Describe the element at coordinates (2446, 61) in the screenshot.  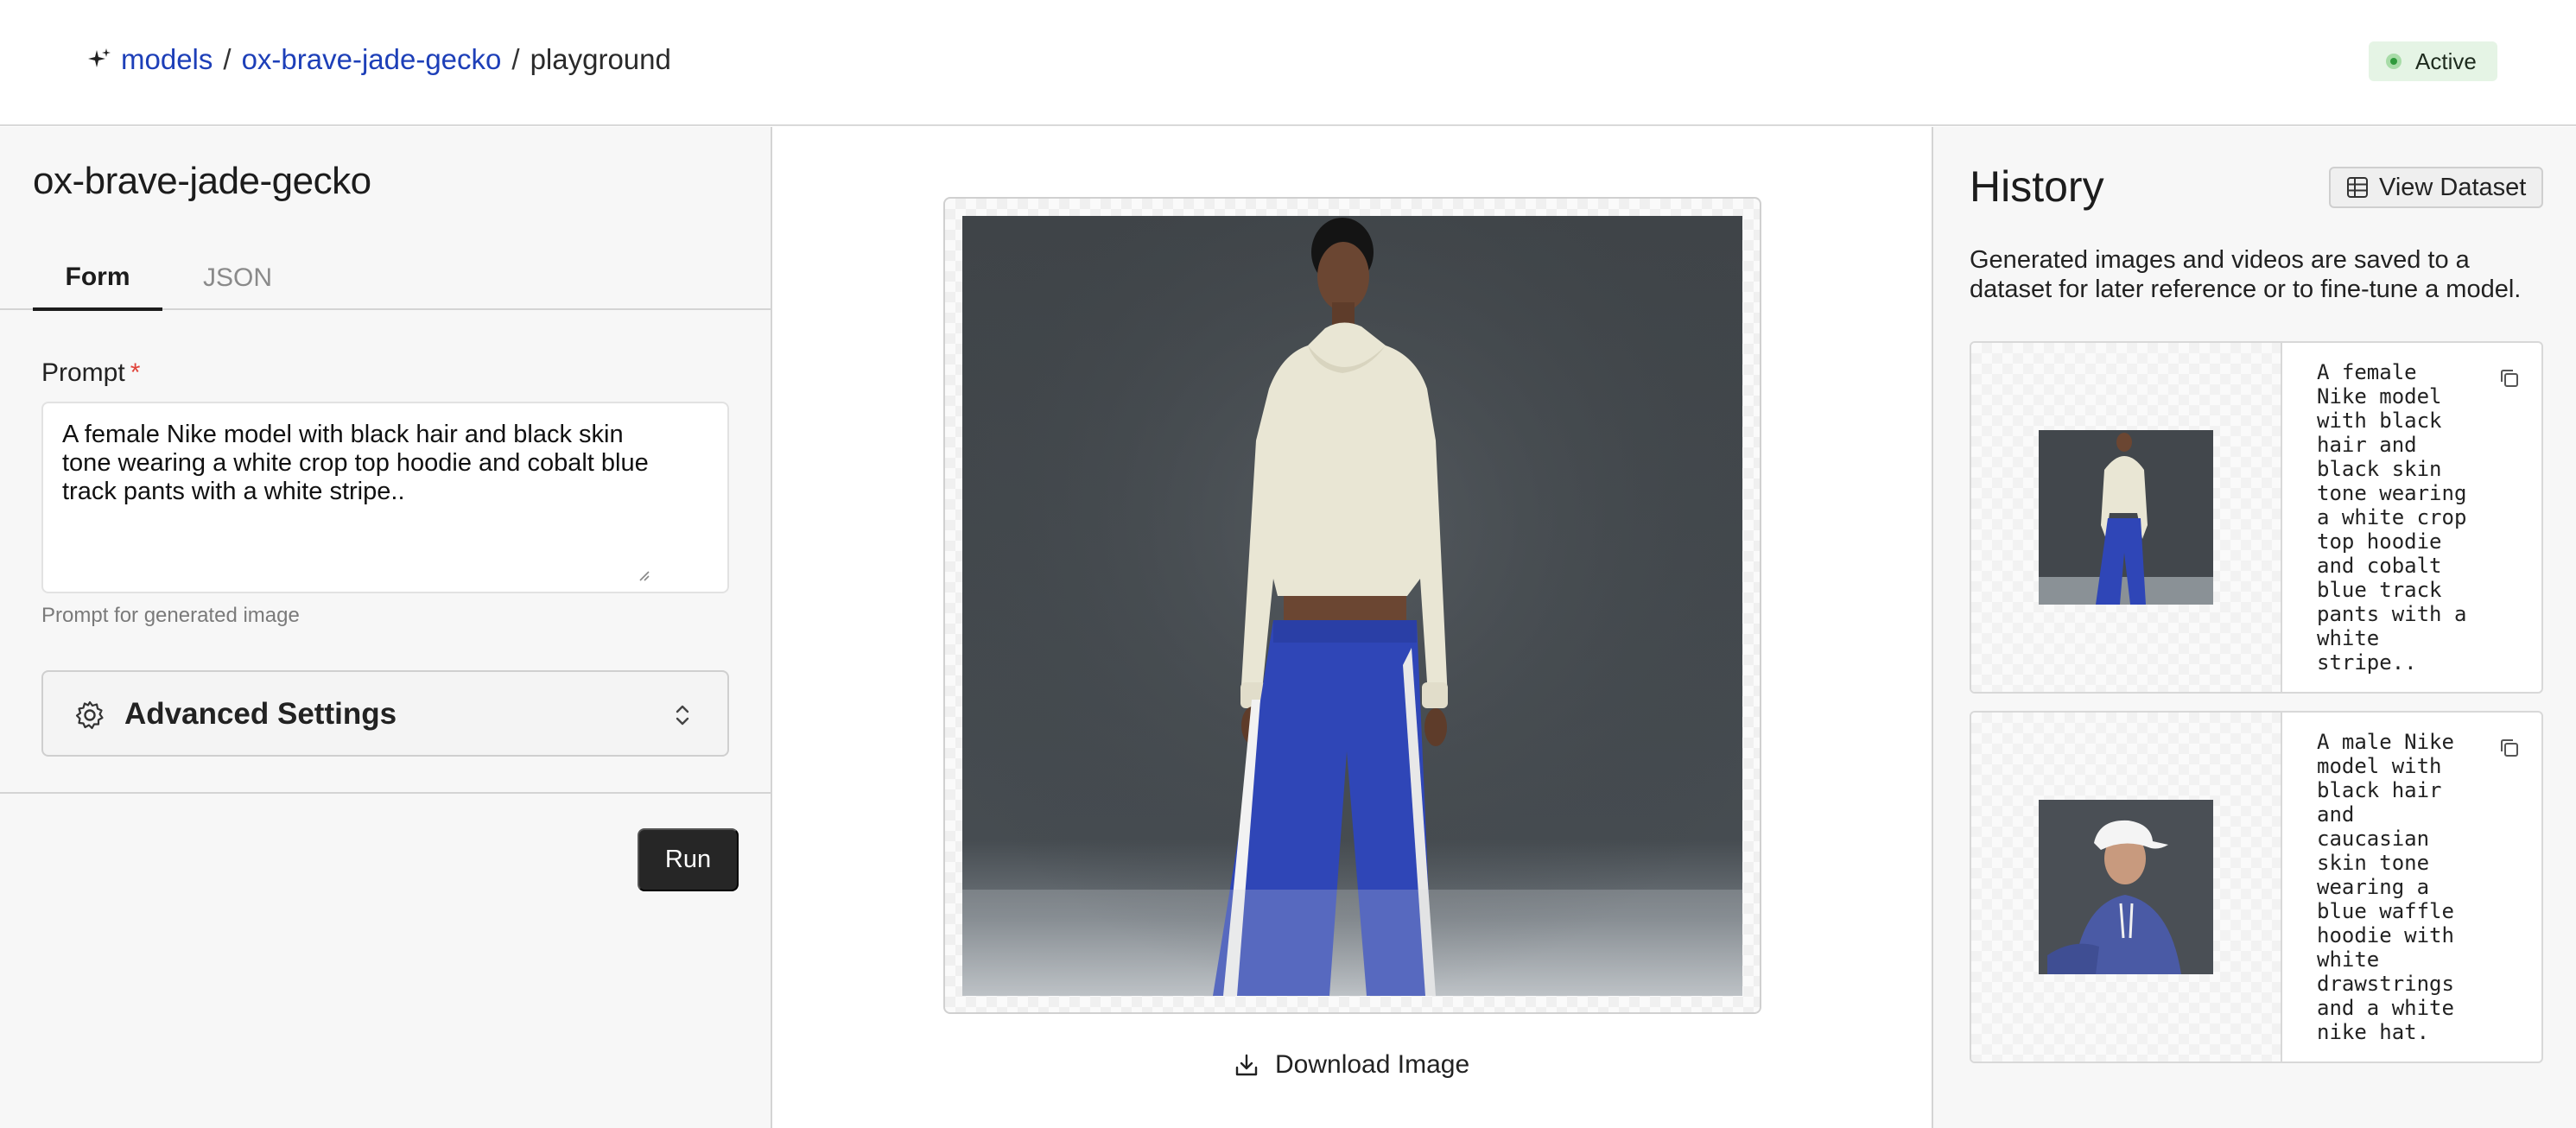
I see `status-badge-label: Active` at that location.